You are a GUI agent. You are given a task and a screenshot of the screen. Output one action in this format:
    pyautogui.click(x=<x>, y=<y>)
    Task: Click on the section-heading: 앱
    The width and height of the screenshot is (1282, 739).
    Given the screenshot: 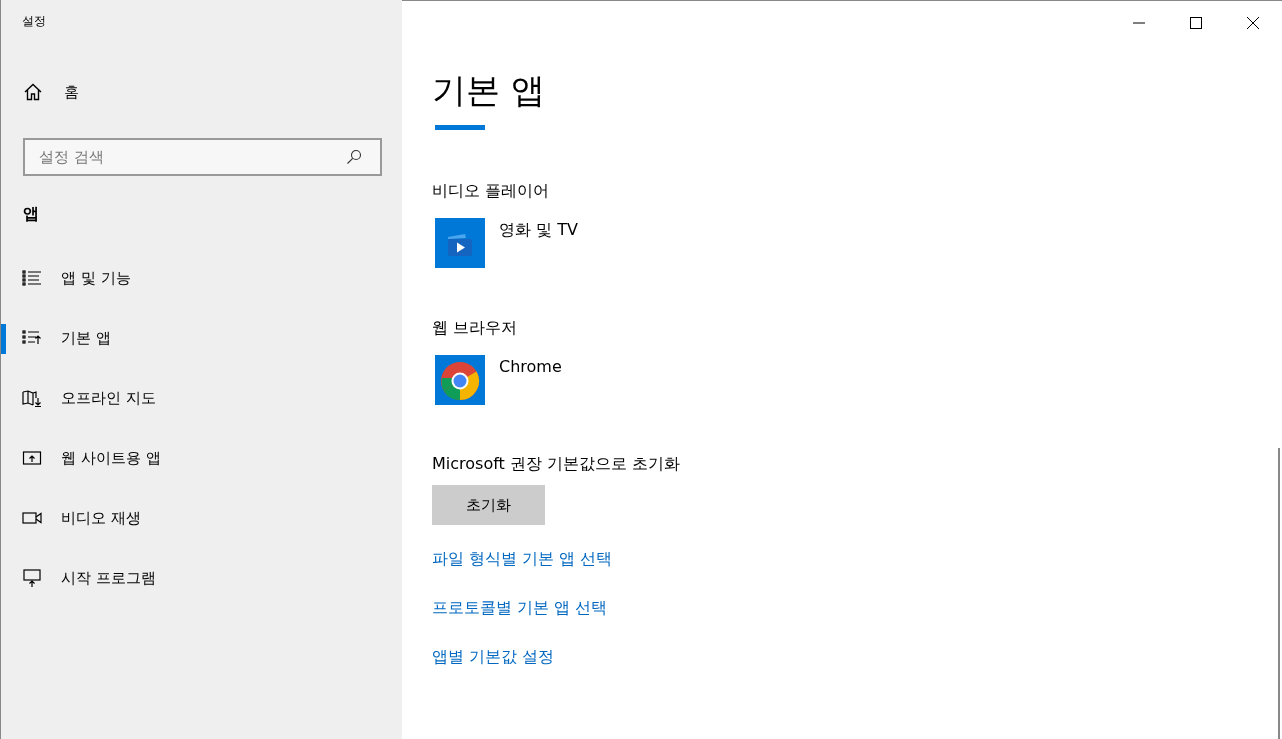 What is the action you would take?
    pyautogui.click(x=31, y=214)
    